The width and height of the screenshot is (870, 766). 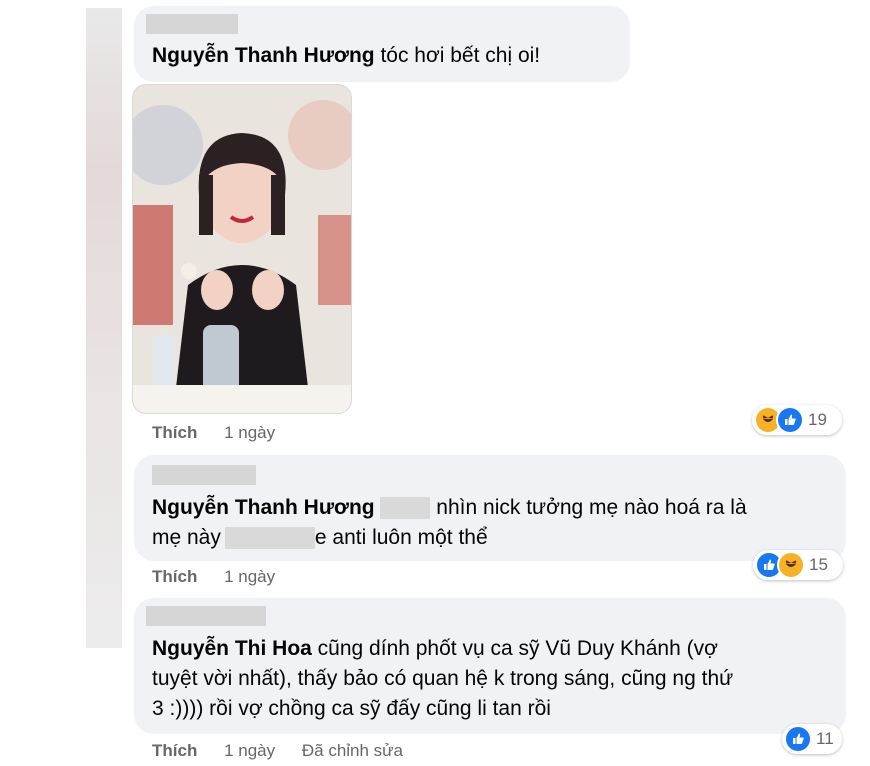 What do you see at coordinates (277, 751) in the screenshot?
I see `comment-meta: Thích 1 ngày Đã chỉnh sửa` at bounding box center [277, 751].